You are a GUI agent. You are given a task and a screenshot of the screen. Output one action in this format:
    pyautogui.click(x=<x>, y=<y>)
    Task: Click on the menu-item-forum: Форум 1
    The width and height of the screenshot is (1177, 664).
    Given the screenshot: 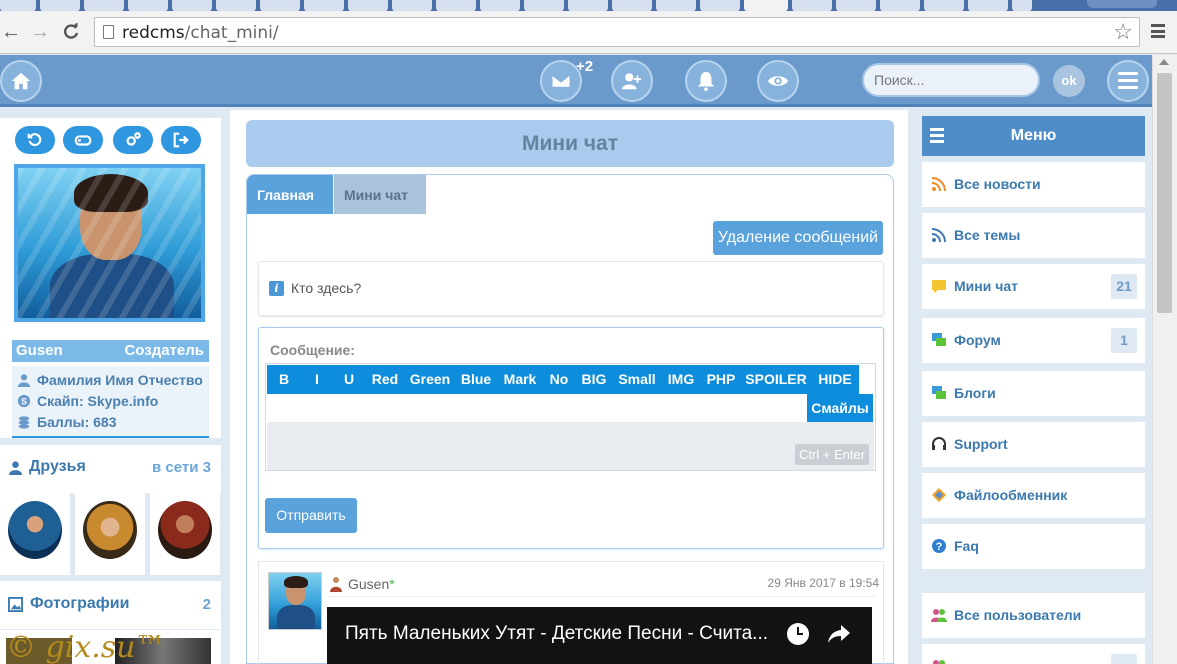 What is the action you would take?
    pyautogui.click(x=1033, y=340)
    